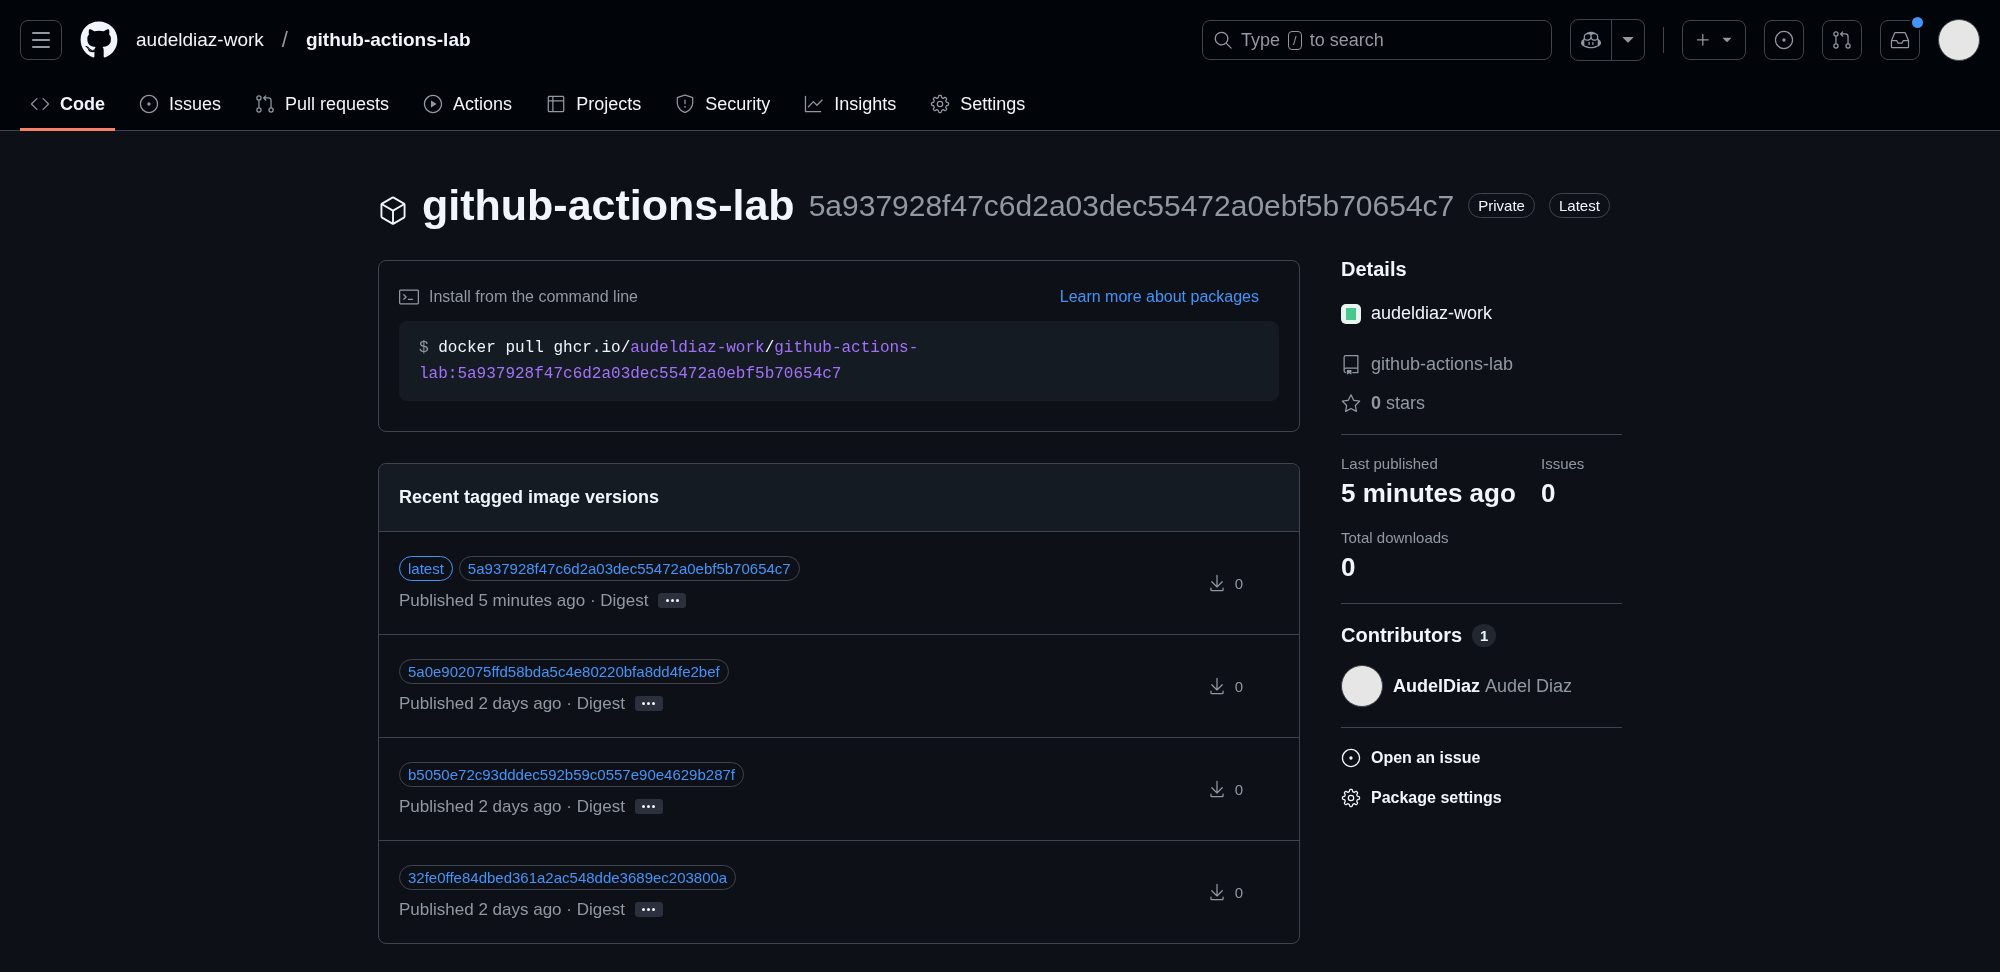  Describe the element at coordinates (1351, 364) in the screenshot. I see `repo-icon` at that location.